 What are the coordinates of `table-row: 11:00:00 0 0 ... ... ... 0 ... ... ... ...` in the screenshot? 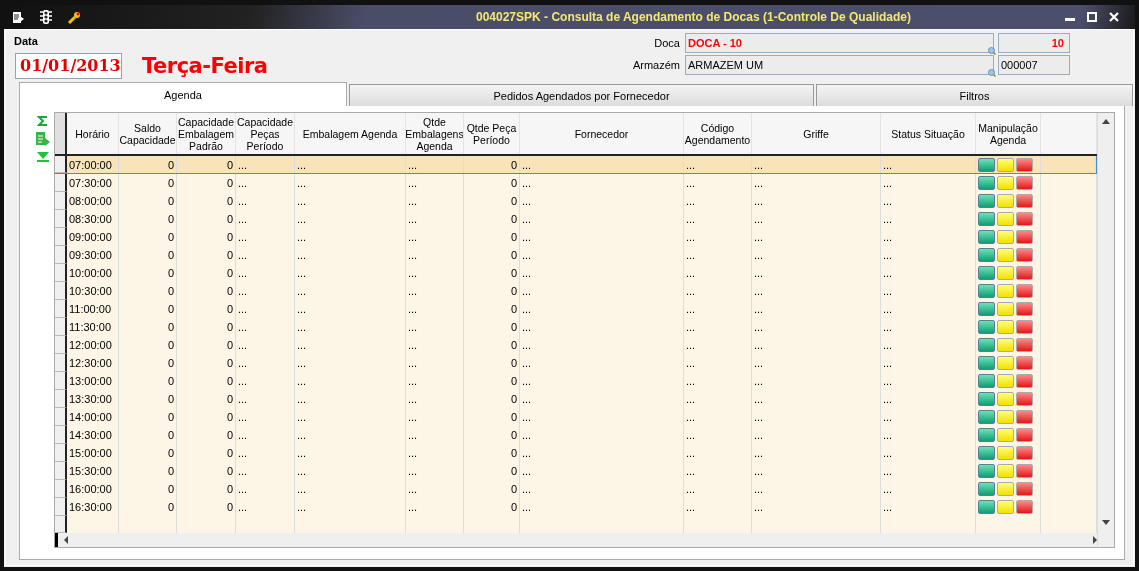 It's located at (576, 309).